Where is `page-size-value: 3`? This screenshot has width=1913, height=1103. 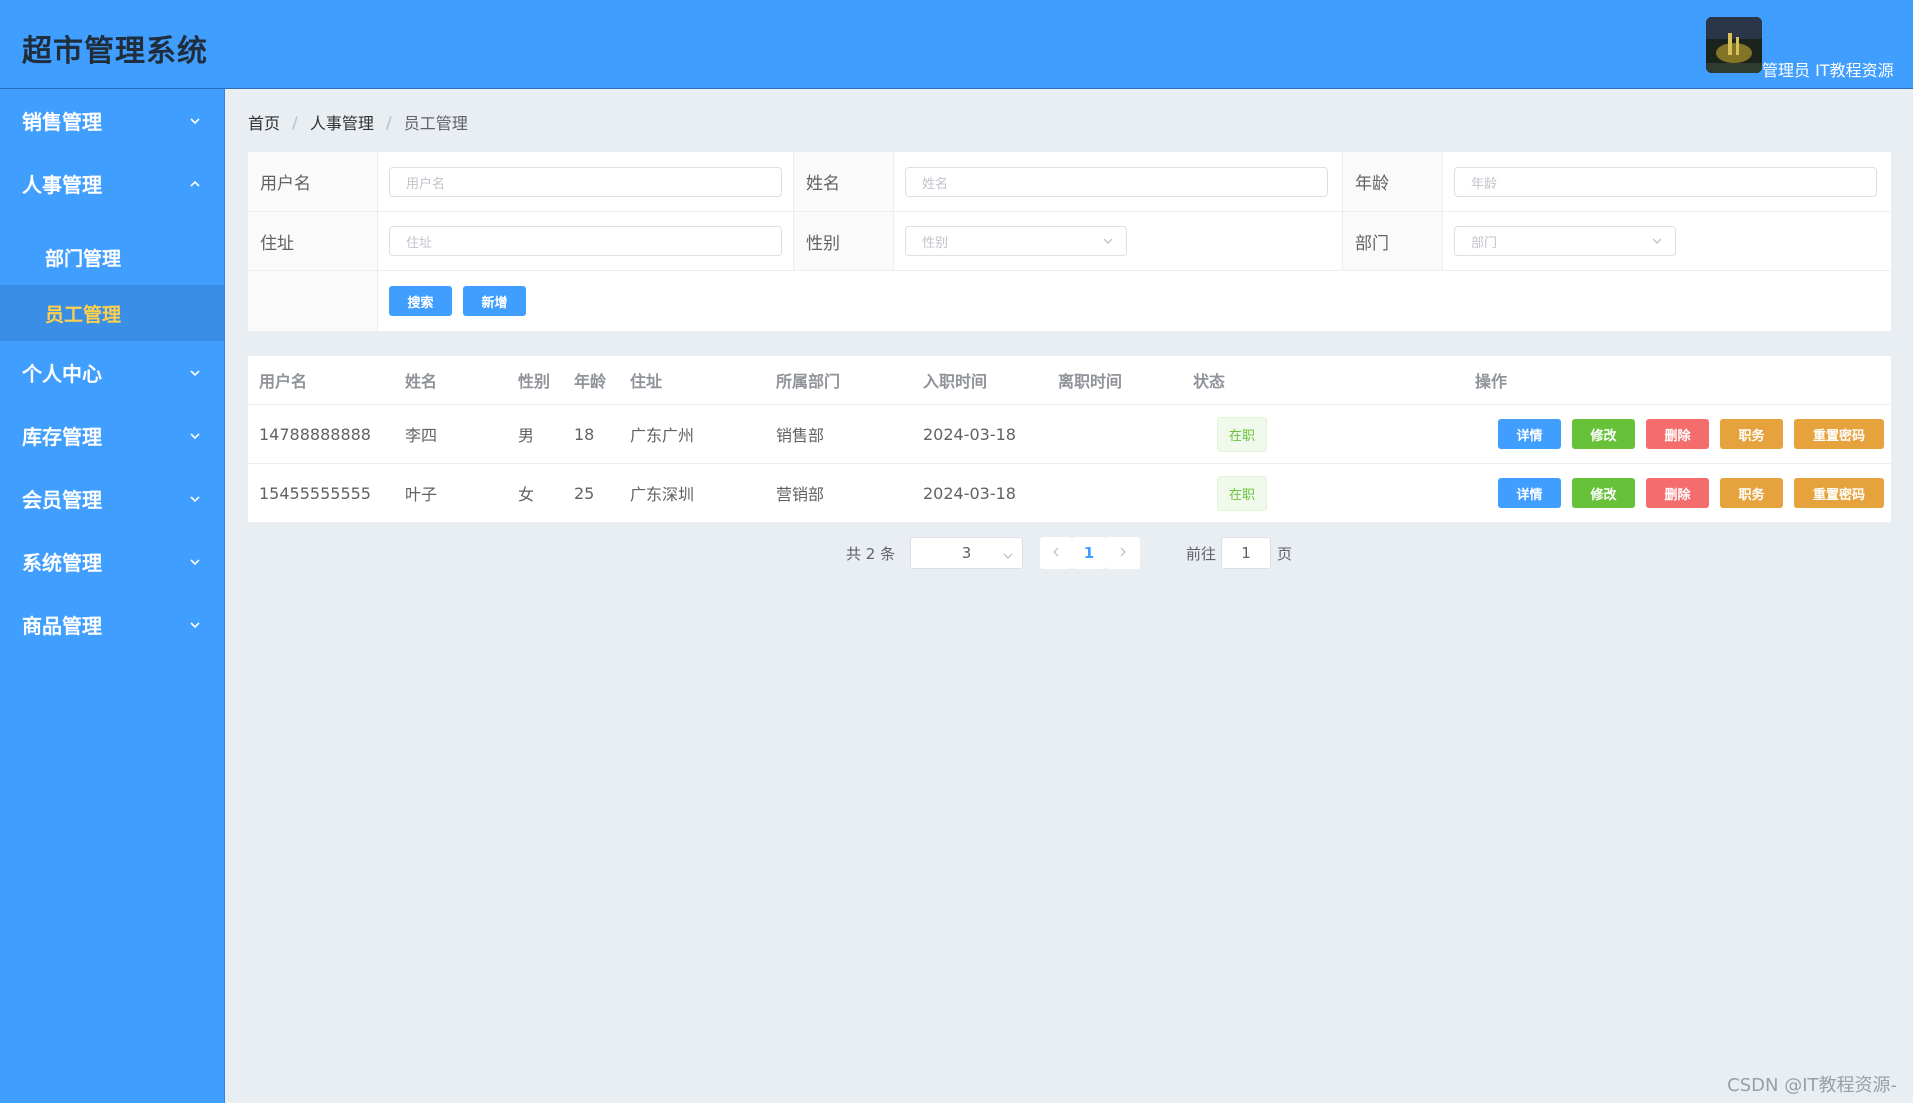
page-size-value: 3 is located at coordinates (966, 553).